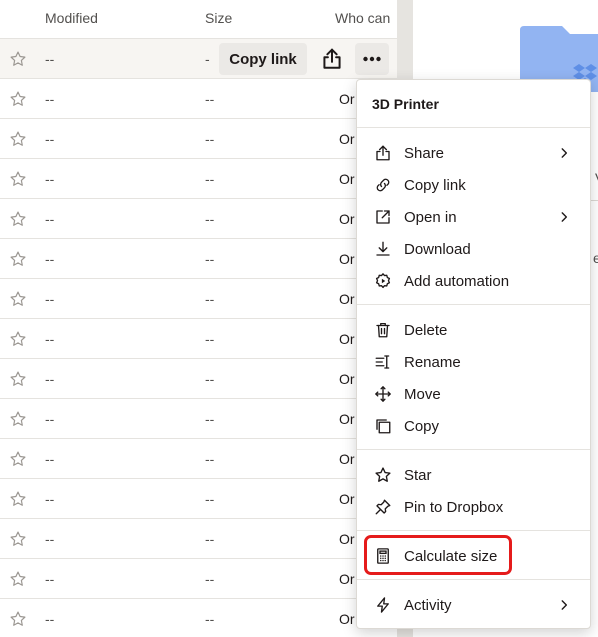 This screenshot has width=598, height=637. What do you see at coordinates (473, 217) in the screenshot?
I see `menu-item-open-in: Open in` at bounding box center [473, 217].